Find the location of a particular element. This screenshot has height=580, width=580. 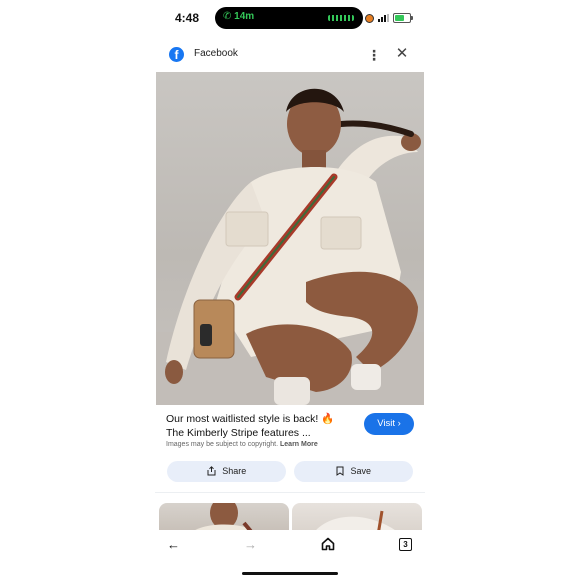

share-button: Share is located at coordinates (226, 471).